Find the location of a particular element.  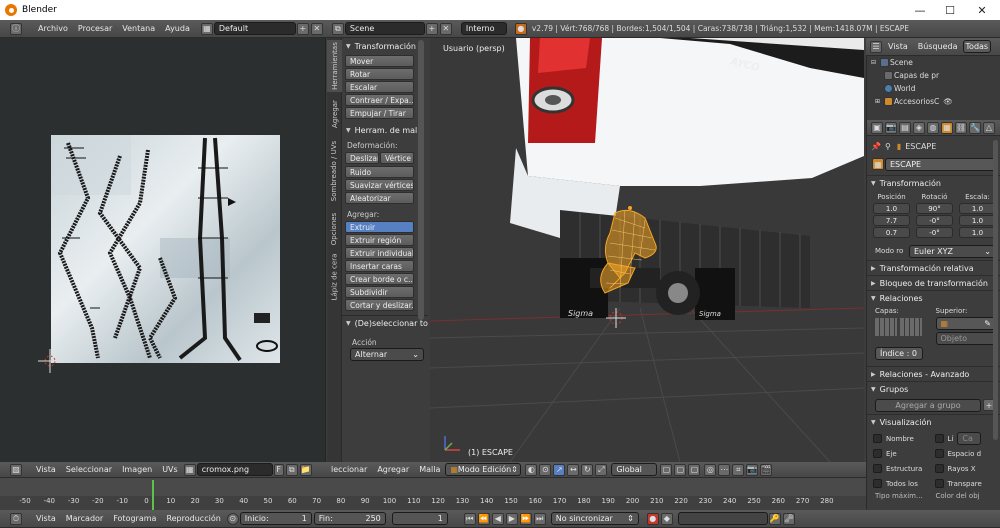

scale-y: 1.0 is located at coordinates (977, 220).